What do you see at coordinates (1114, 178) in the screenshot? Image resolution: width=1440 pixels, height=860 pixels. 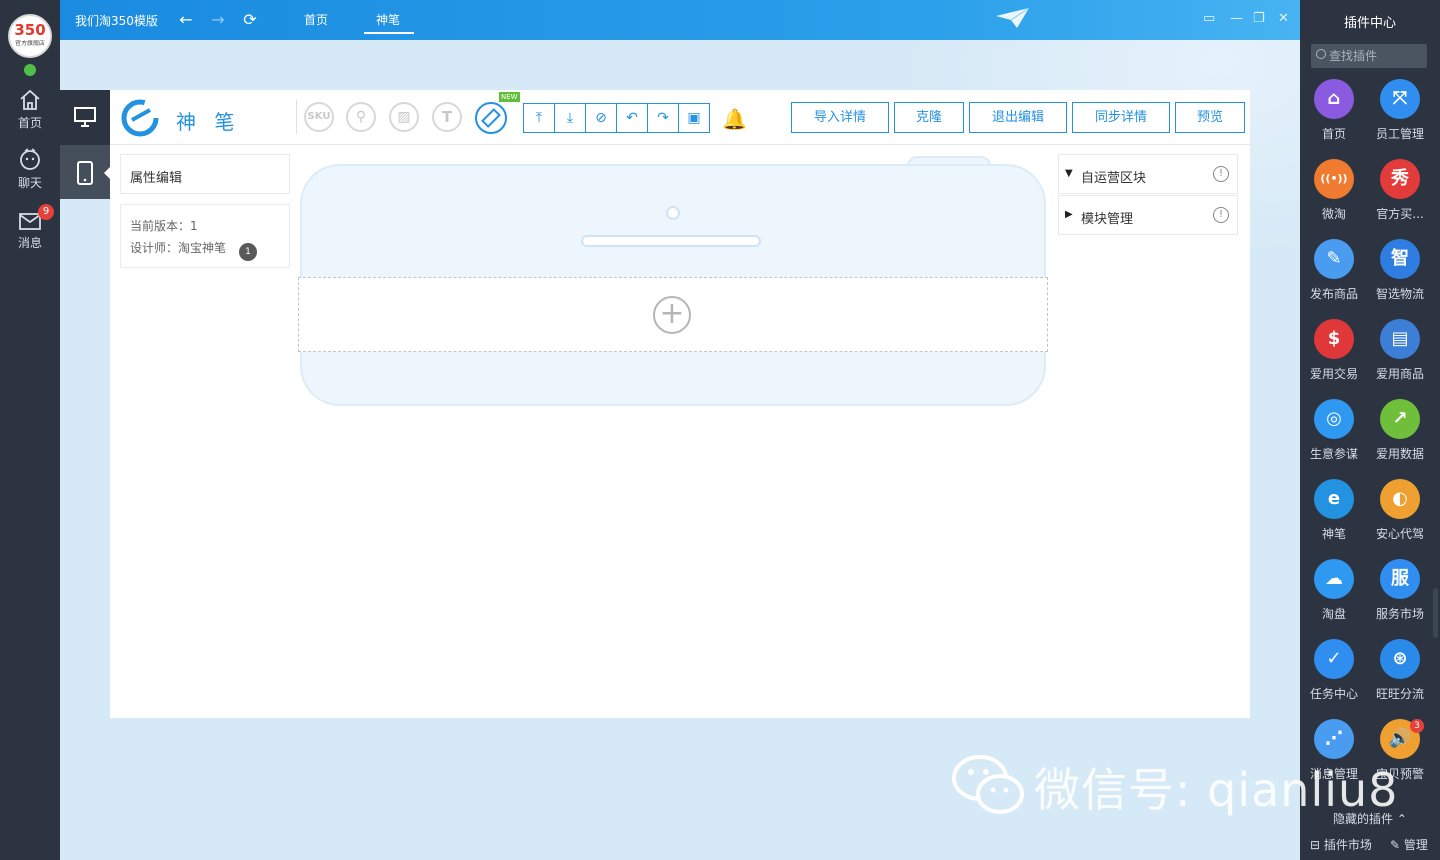 I see `panel-item-label: 自运营区块` at bounding box center [1114, 178].